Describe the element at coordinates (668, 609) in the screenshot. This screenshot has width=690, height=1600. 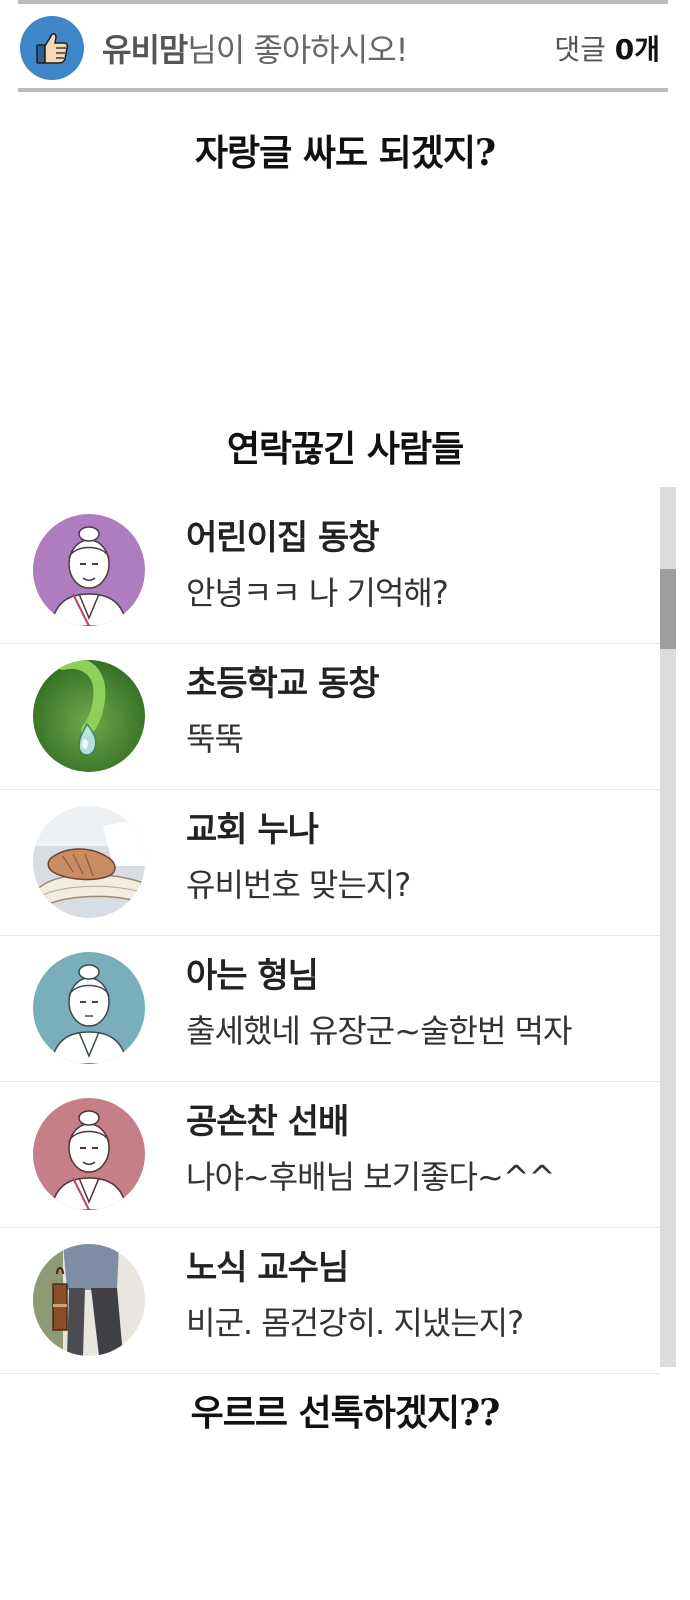
I see `scrollbar-thumb` at that location.